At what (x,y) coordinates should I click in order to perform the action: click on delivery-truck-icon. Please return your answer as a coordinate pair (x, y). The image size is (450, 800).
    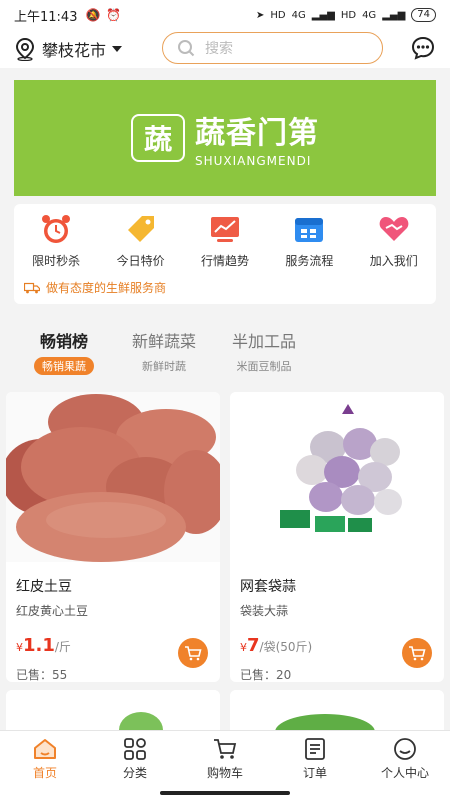
    Looking at the image, I should click on (32, 287).